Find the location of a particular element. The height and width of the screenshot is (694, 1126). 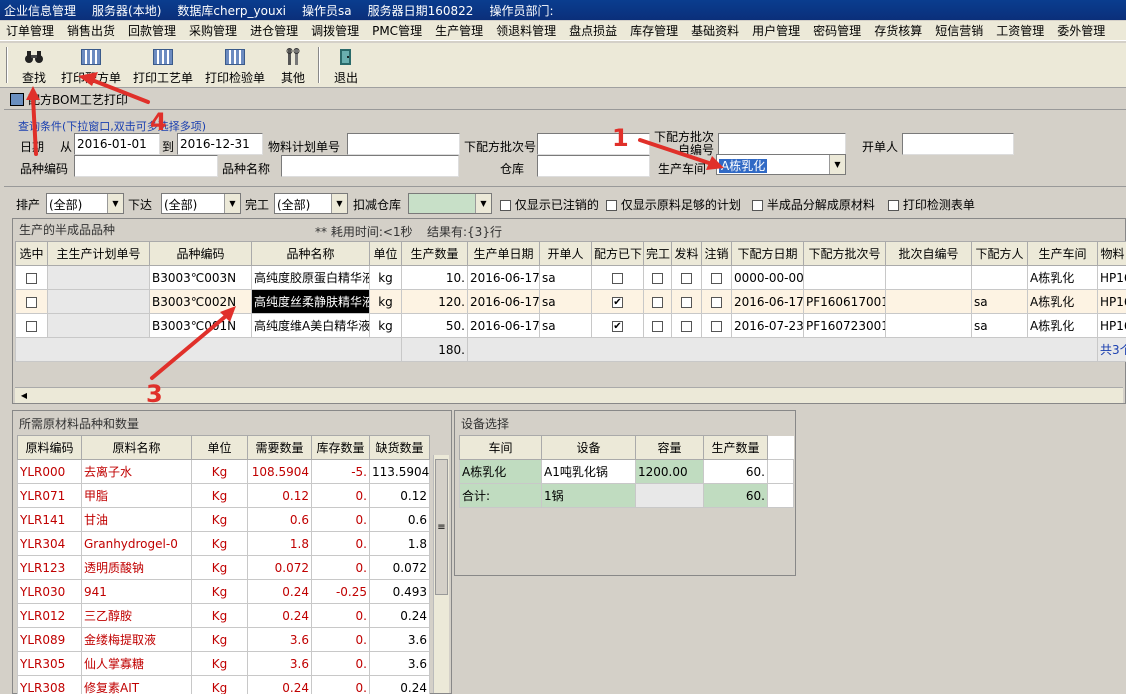

col-unit: 单位 is located at coordinates (385, 253).